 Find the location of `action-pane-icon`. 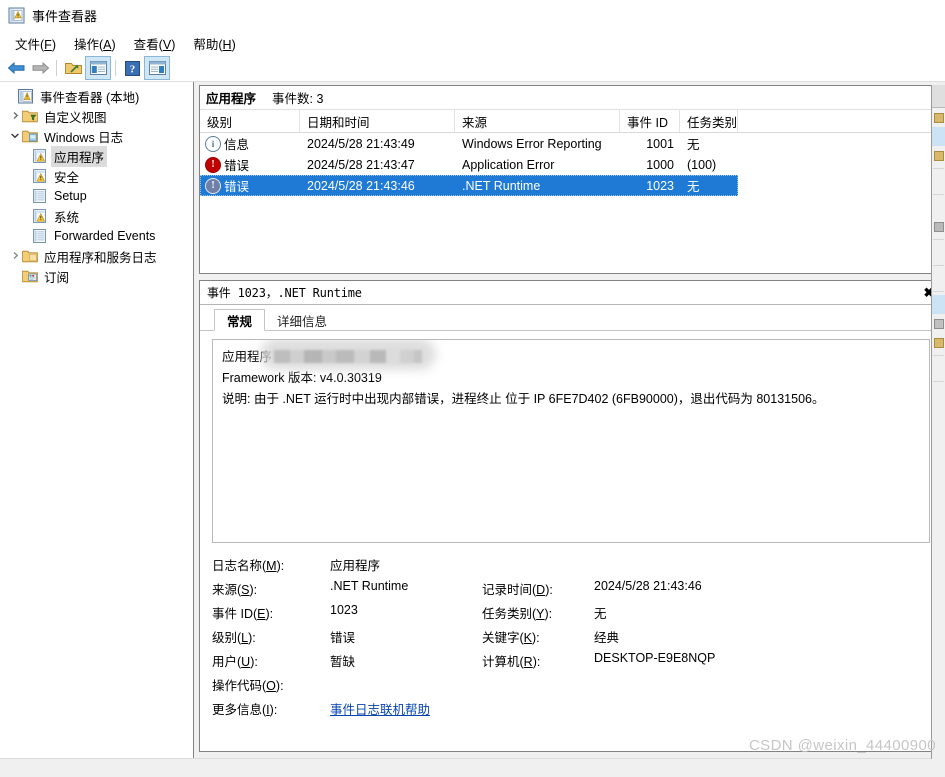

action-pane-icon is located at coordinates (157, 68).